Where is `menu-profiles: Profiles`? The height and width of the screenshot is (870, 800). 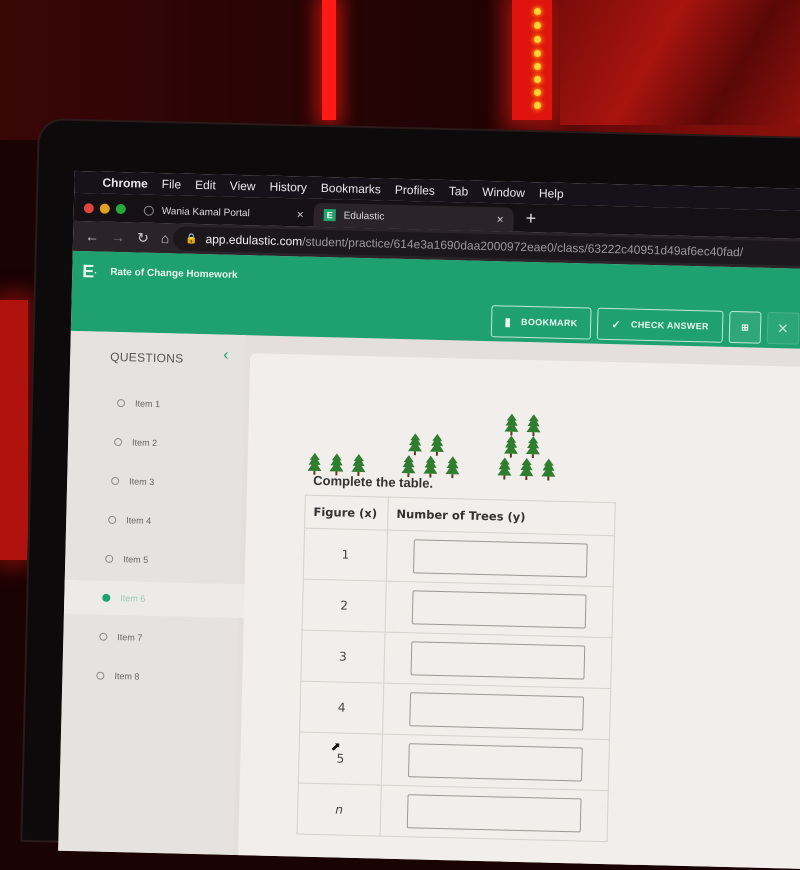
menu-profiles: Profiles is located at coordinates (415, 190).